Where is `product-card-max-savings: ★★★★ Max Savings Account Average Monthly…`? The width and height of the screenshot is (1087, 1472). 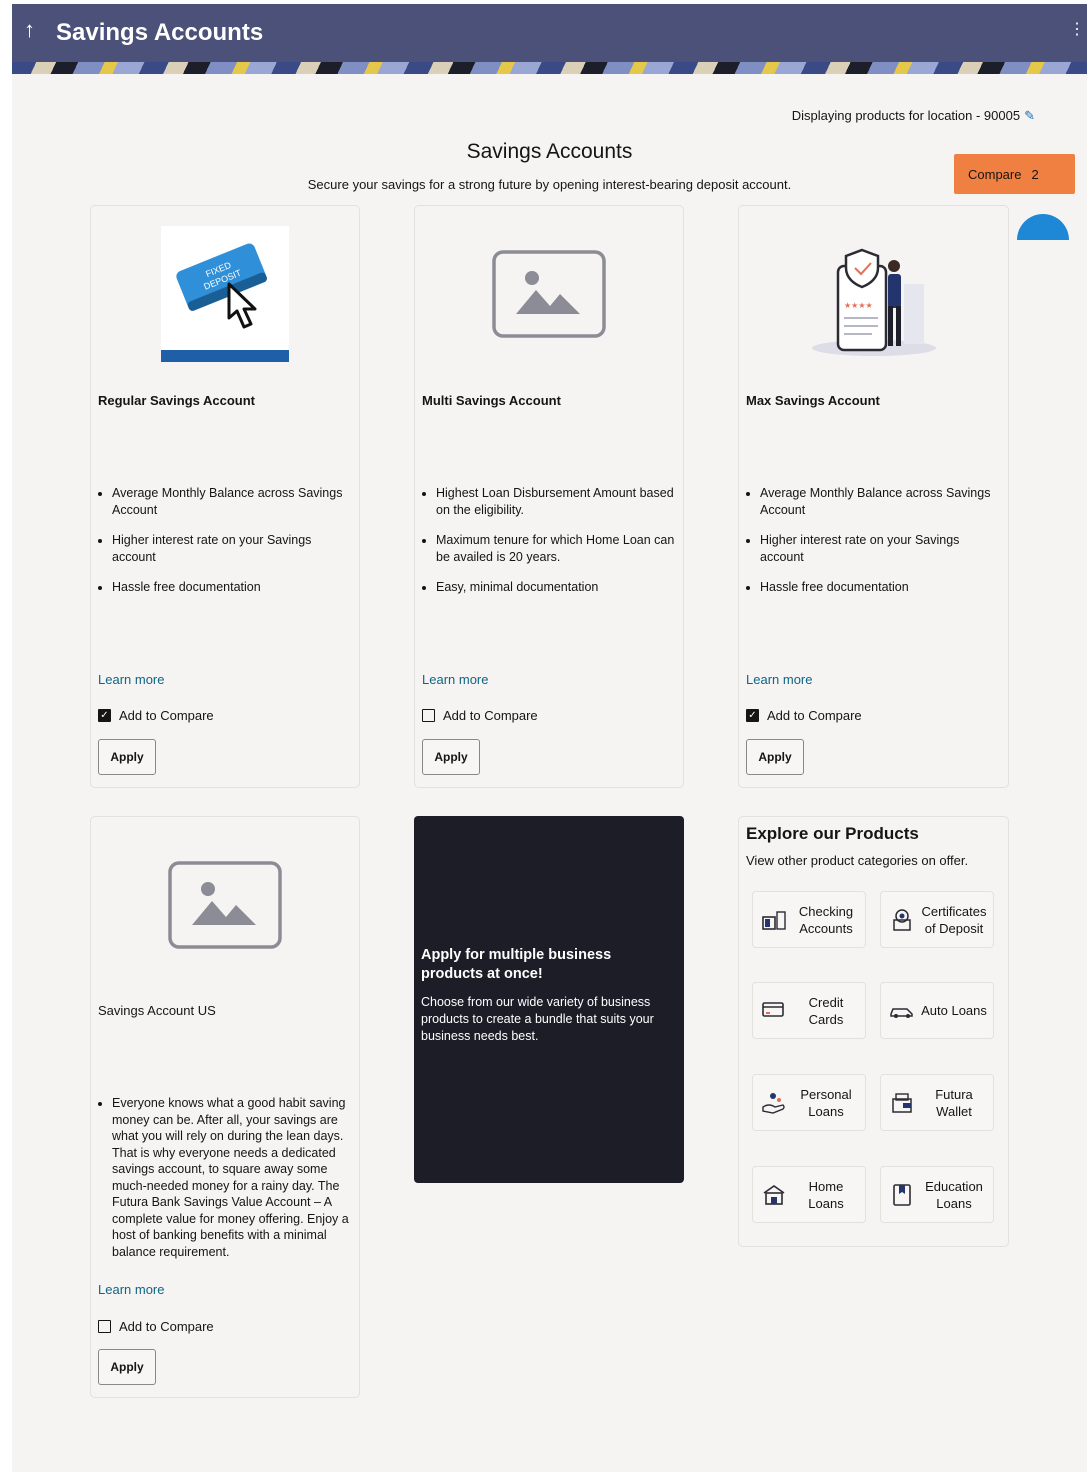 product-card-max-savings: ★★★★ Max Savings Account Average Monthly… is located at coordinates (873, 496).